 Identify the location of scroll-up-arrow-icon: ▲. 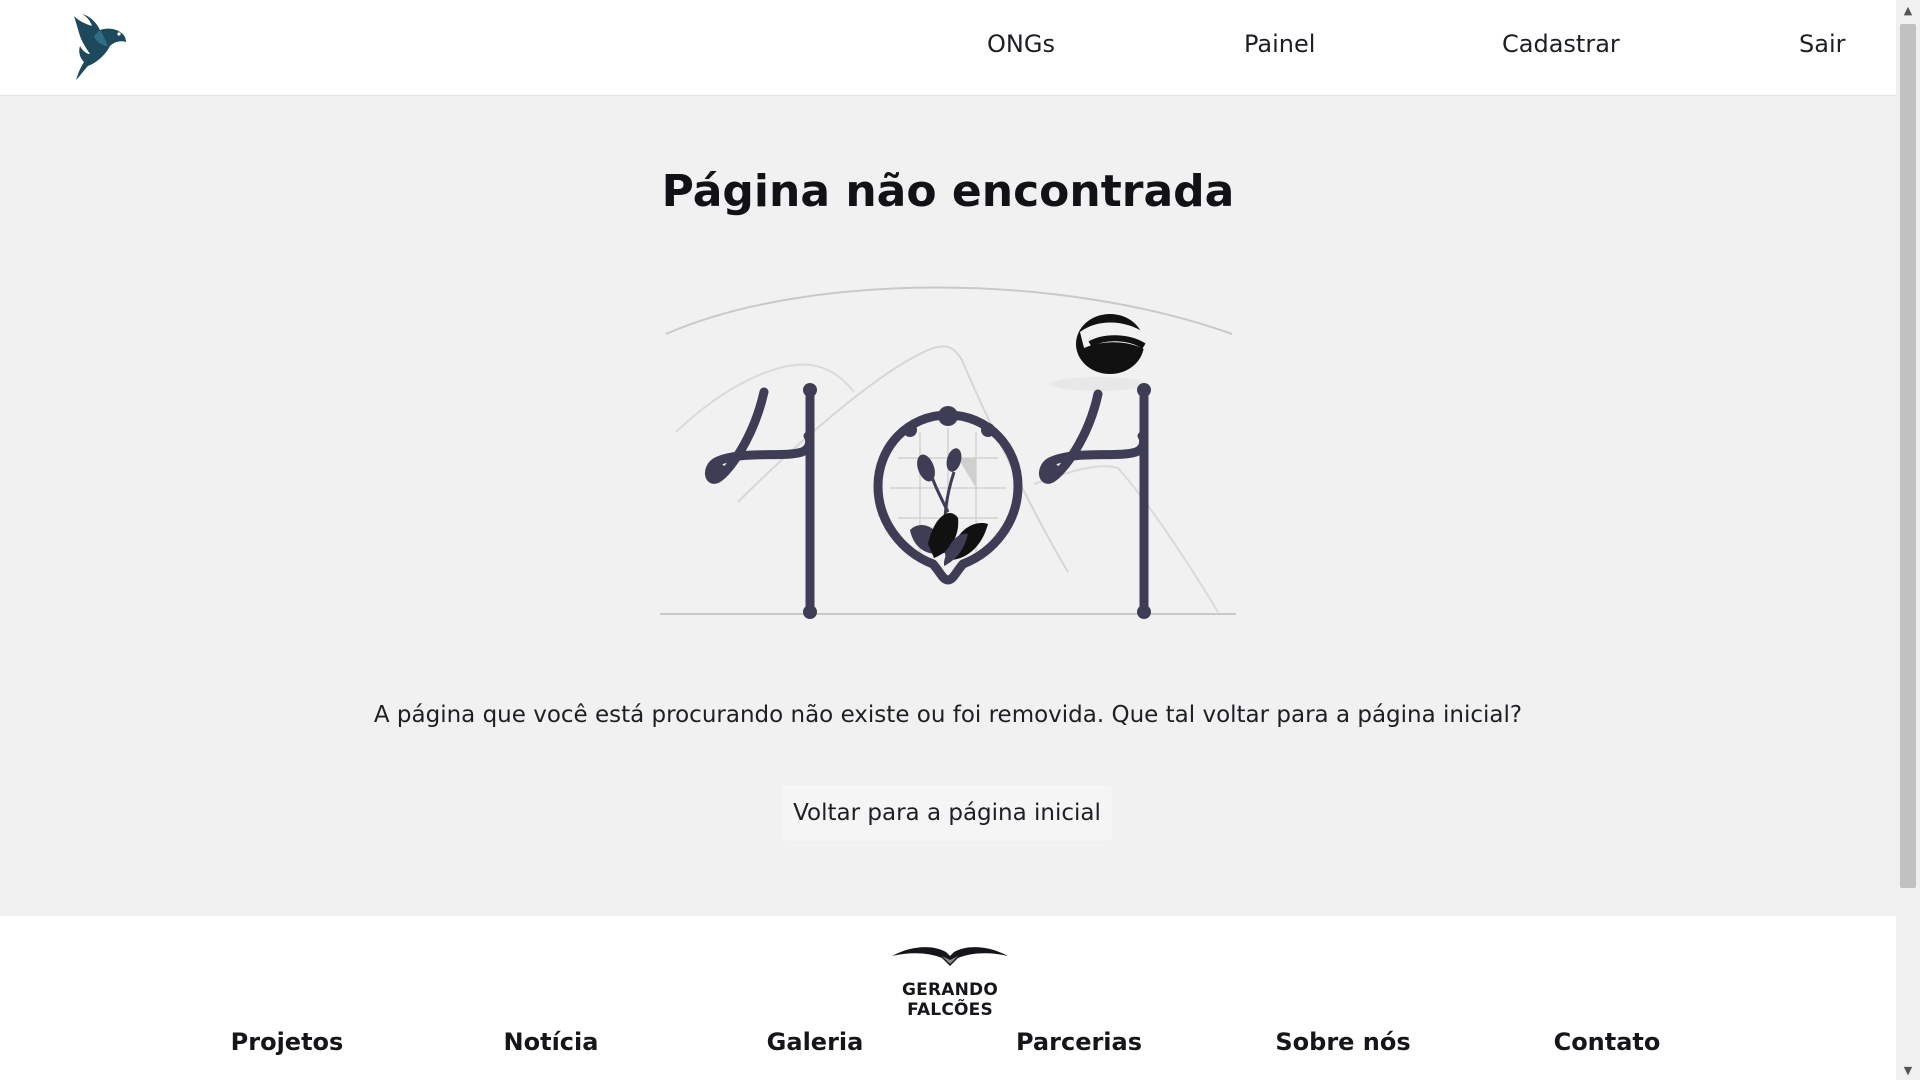
(1908, 10).